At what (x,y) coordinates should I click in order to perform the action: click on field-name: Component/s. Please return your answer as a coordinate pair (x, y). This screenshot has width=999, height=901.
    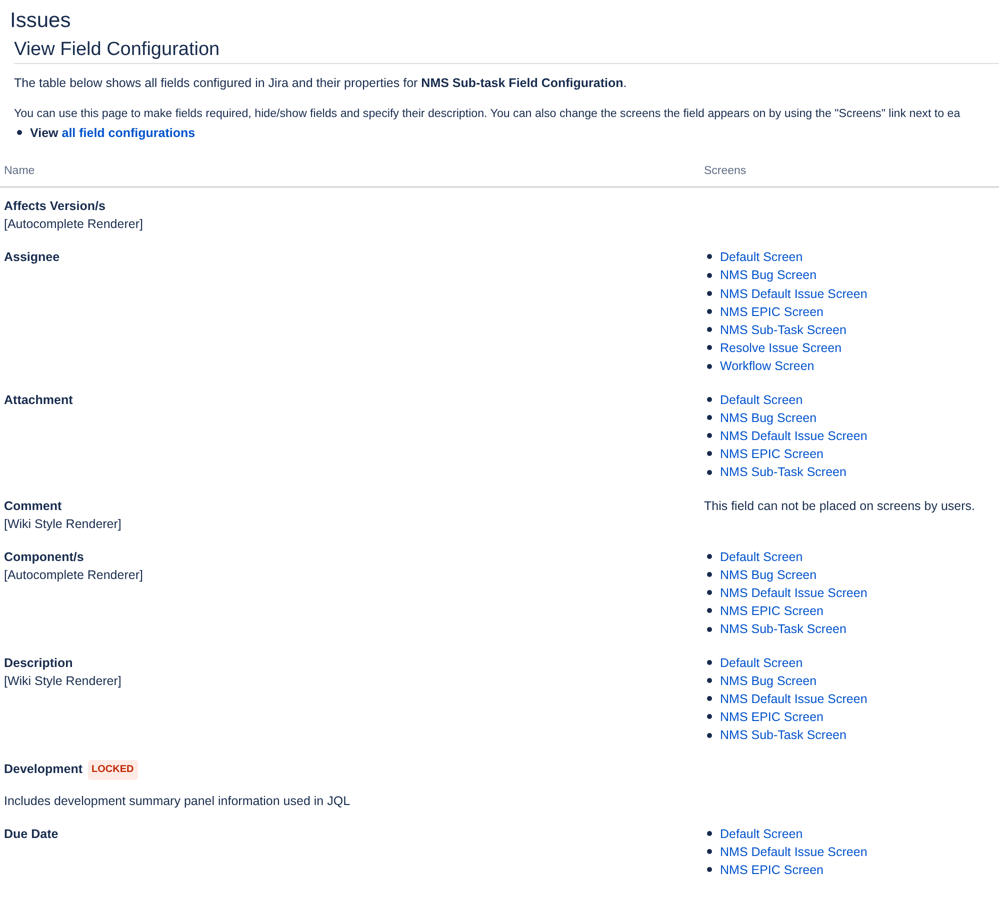
    Looking at the image, I should click on (44, 557).